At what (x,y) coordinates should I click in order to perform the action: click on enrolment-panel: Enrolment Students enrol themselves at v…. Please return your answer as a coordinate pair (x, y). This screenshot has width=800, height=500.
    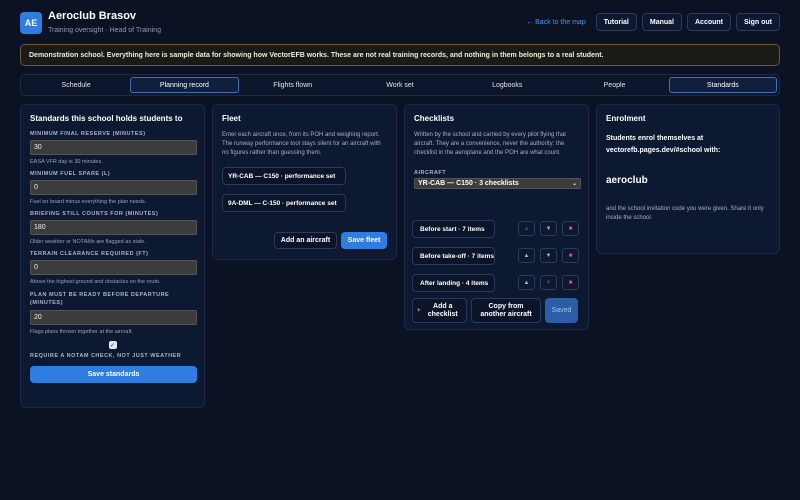
    Looking at the image, I should click on (688, 179).